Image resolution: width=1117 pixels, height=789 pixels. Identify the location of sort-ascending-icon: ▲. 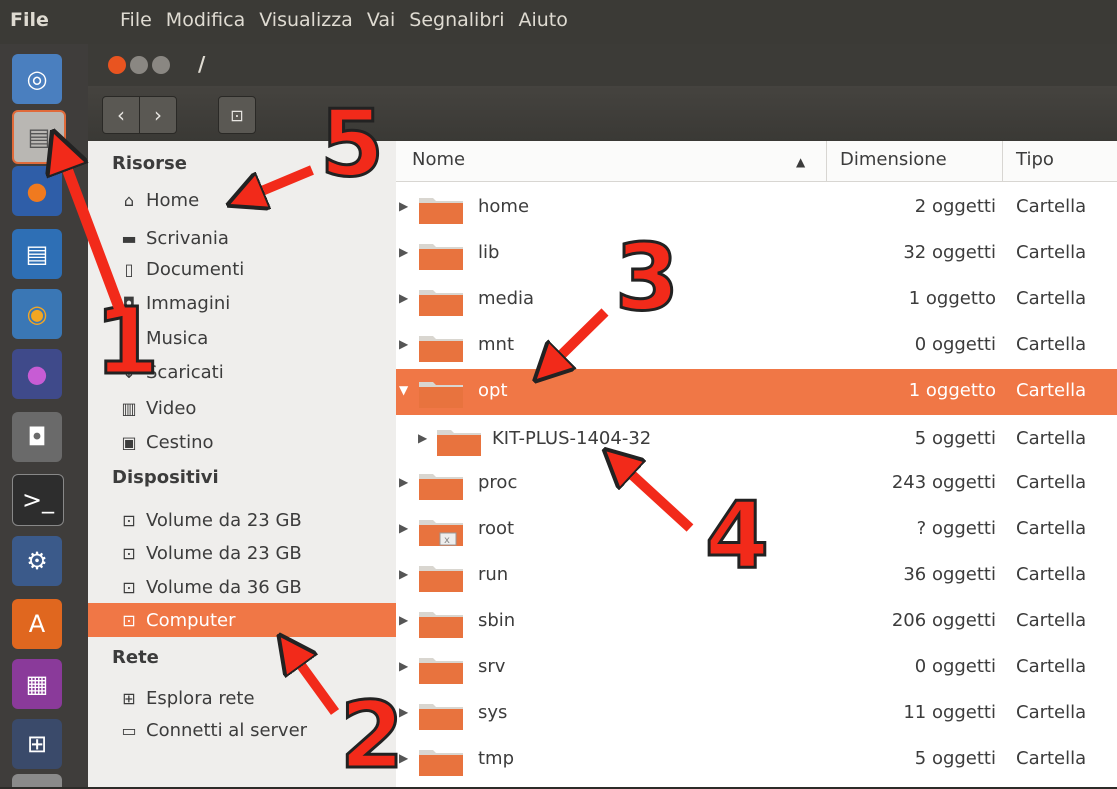
(800, 162).